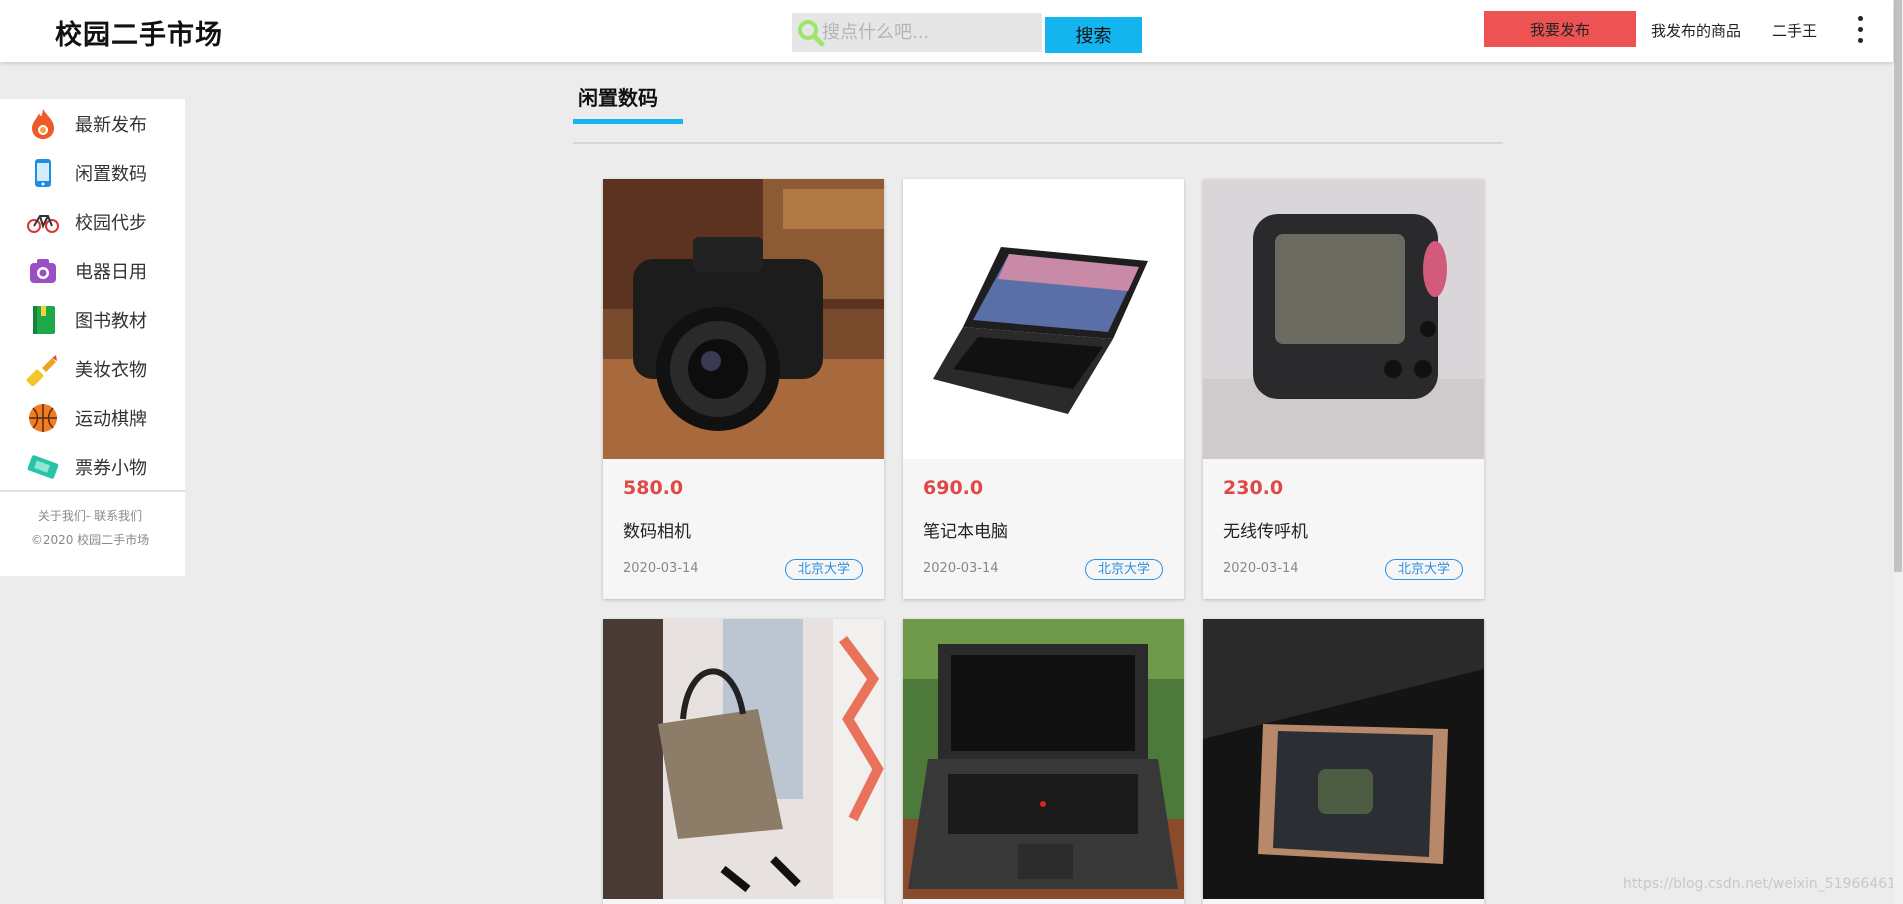  Describe the element at coordinates (90, 515) in the screenshot. I see `footer-links: 关于我们- 联系我们` at that location.